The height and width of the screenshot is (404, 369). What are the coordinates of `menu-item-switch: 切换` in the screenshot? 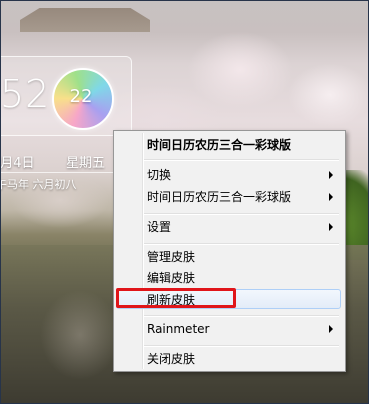 It's located at (228, 175).